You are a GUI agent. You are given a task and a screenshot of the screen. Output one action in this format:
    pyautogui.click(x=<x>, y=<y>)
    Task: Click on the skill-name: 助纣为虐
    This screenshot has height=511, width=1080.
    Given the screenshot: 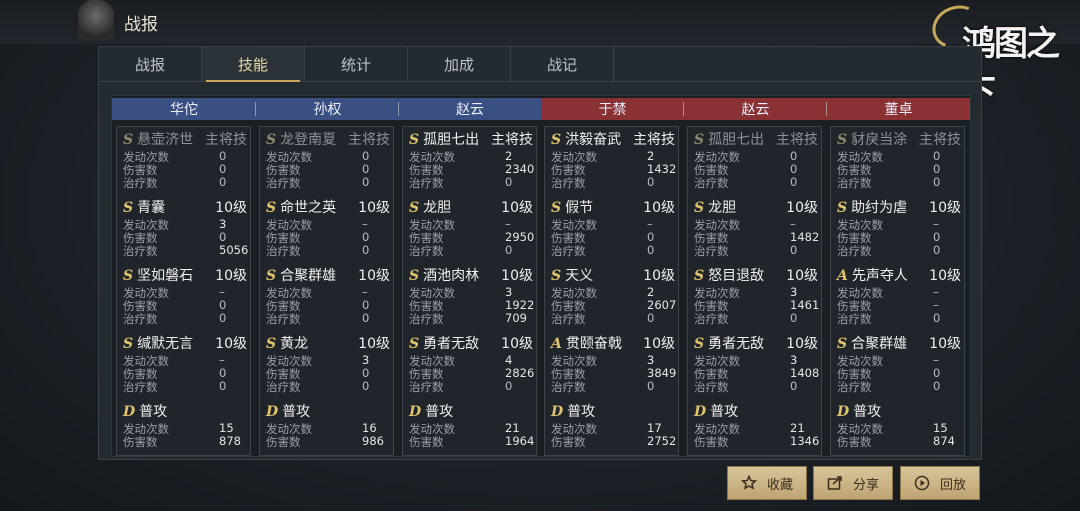 What is the action you would take?
    pyautogui.click(x=879, y=208)
    